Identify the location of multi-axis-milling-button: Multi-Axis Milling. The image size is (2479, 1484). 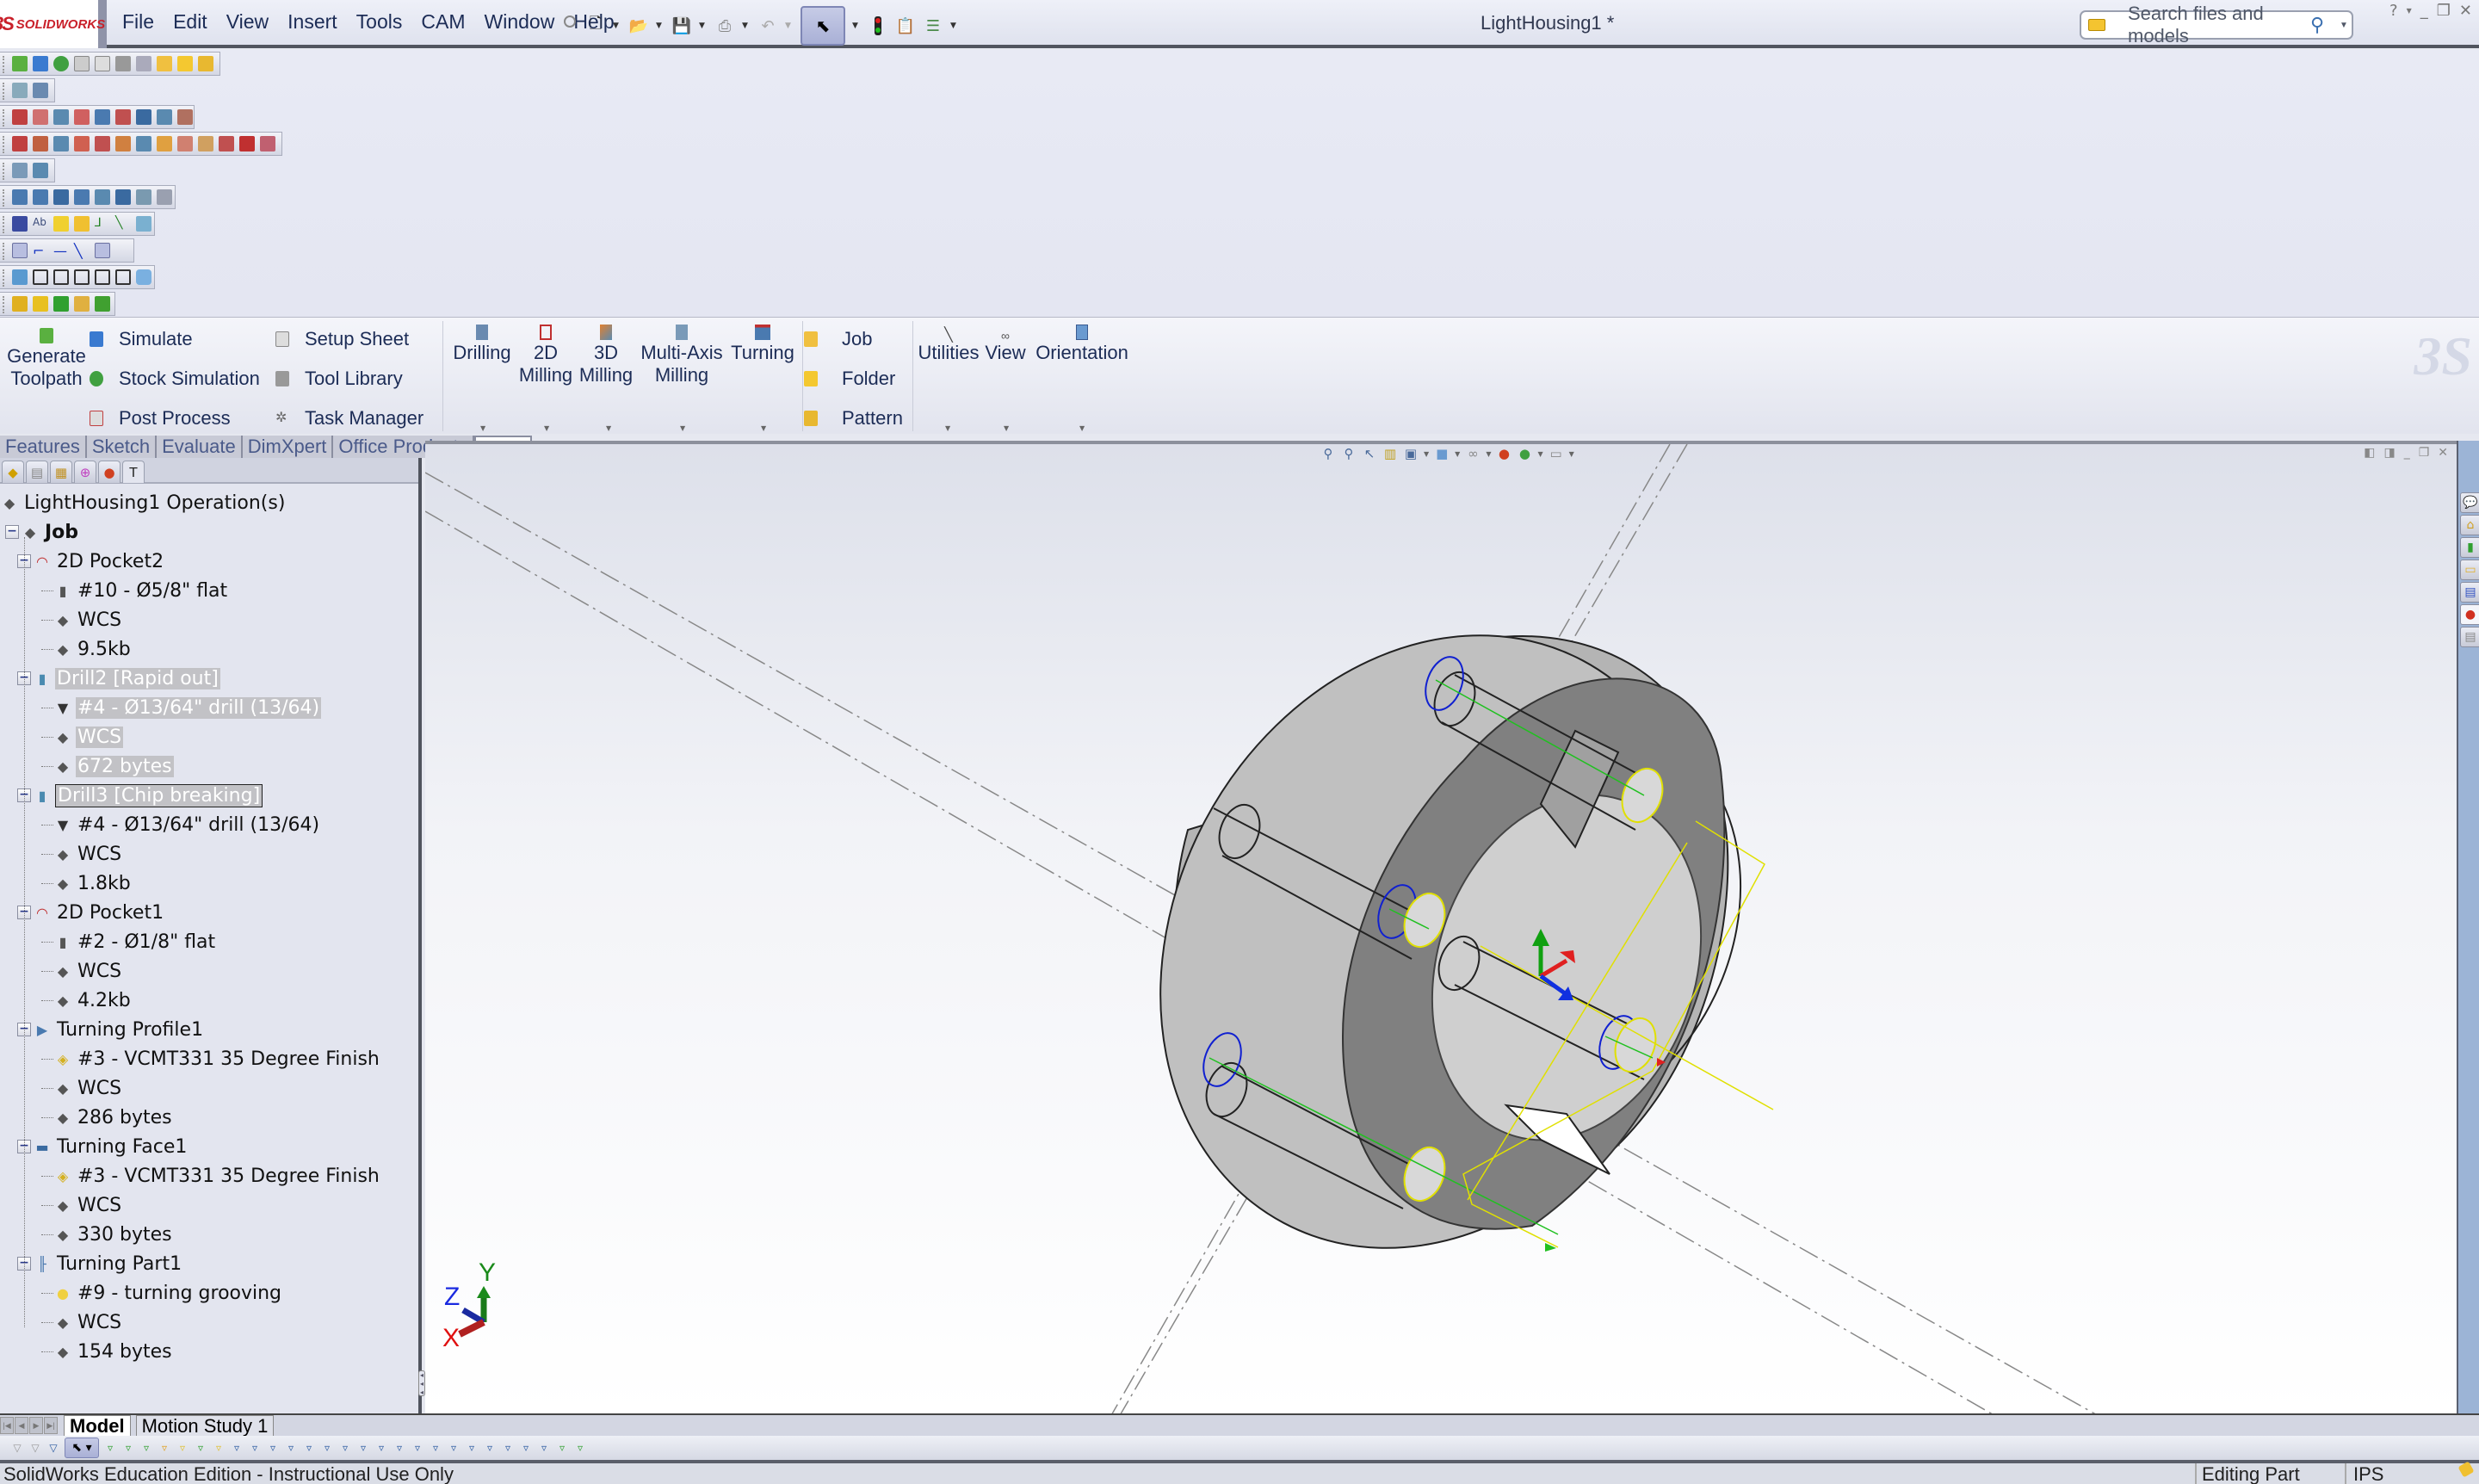
(681, 355).